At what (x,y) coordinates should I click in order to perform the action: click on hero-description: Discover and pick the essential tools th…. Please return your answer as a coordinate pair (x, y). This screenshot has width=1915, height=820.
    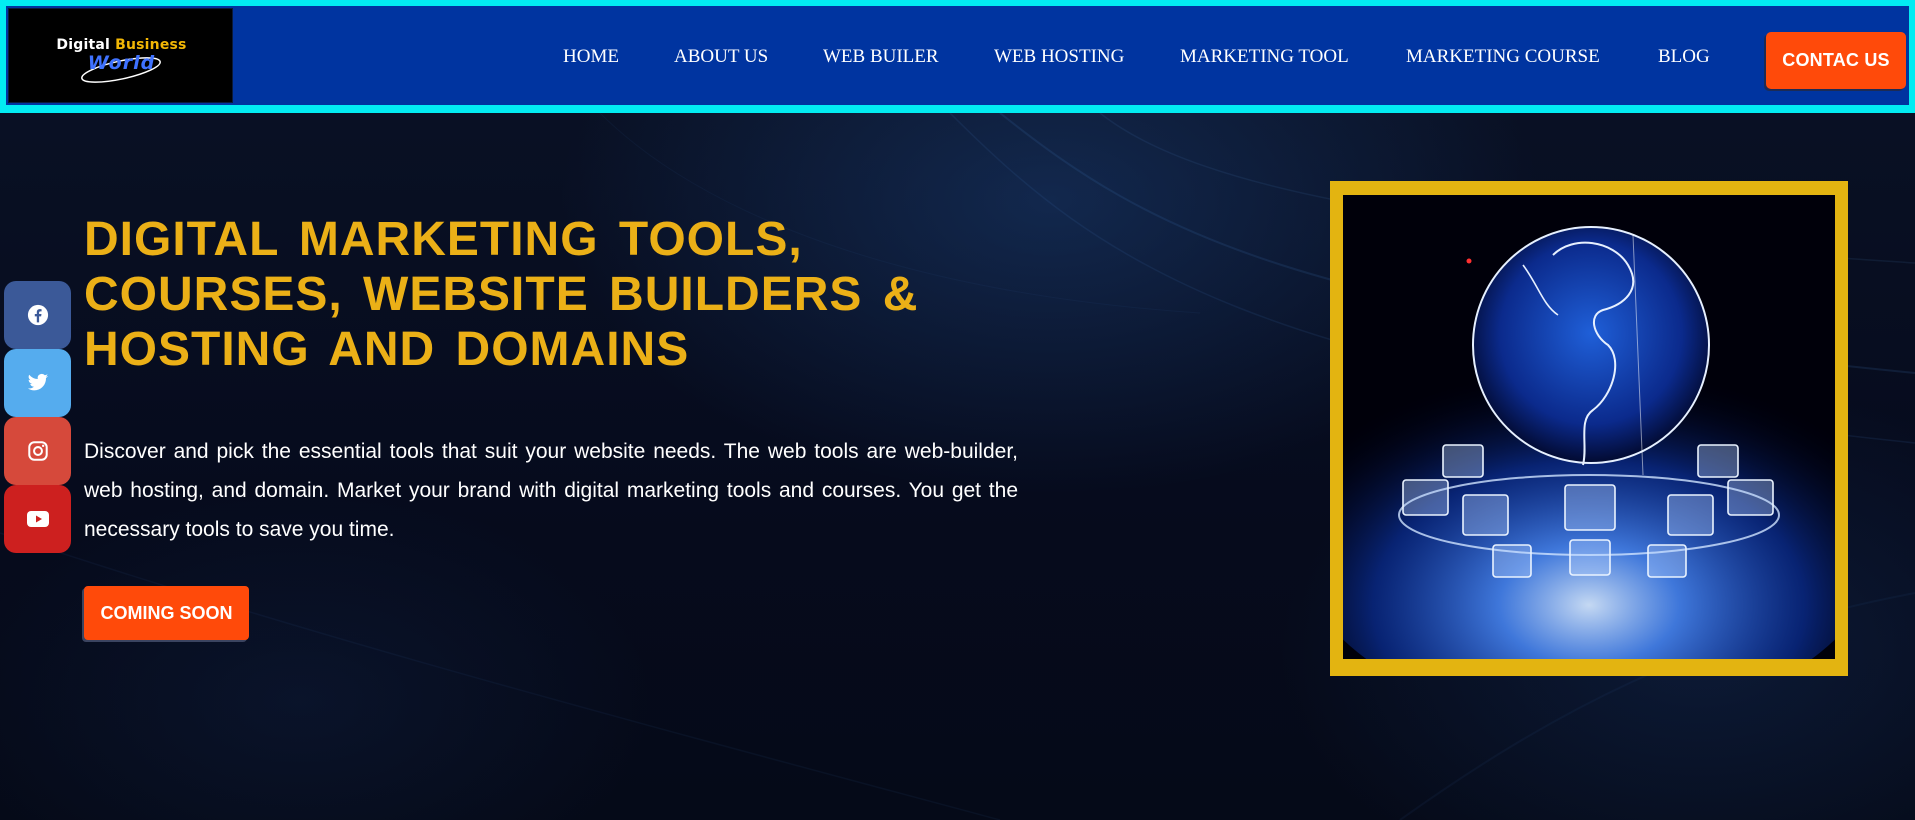
    Looking at the image, I should click on (551, 490).